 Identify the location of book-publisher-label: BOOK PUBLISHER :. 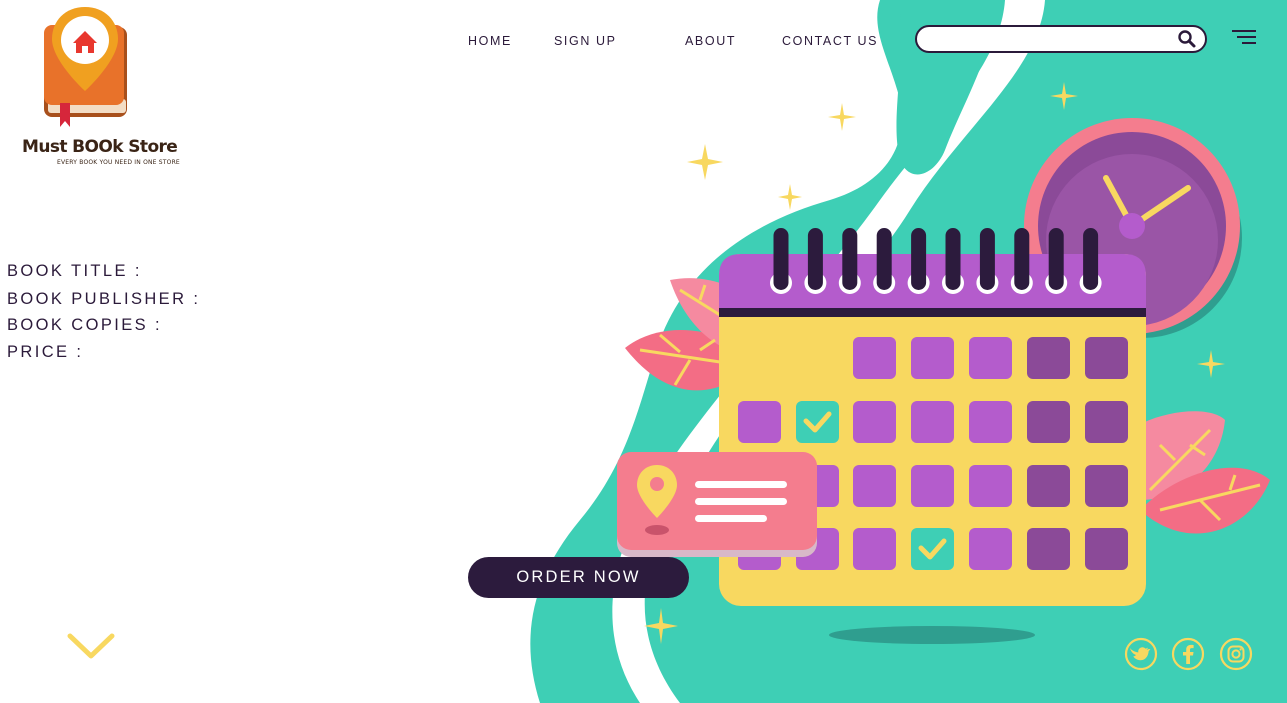
(104, 299).